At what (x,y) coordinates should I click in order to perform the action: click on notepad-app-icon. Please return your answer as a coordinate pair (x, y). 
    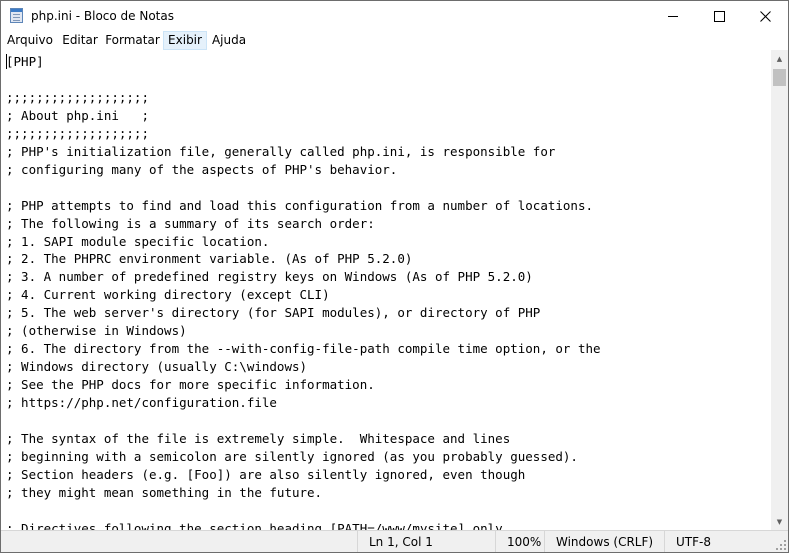
    Looking at the image, I should click on (16, 15).